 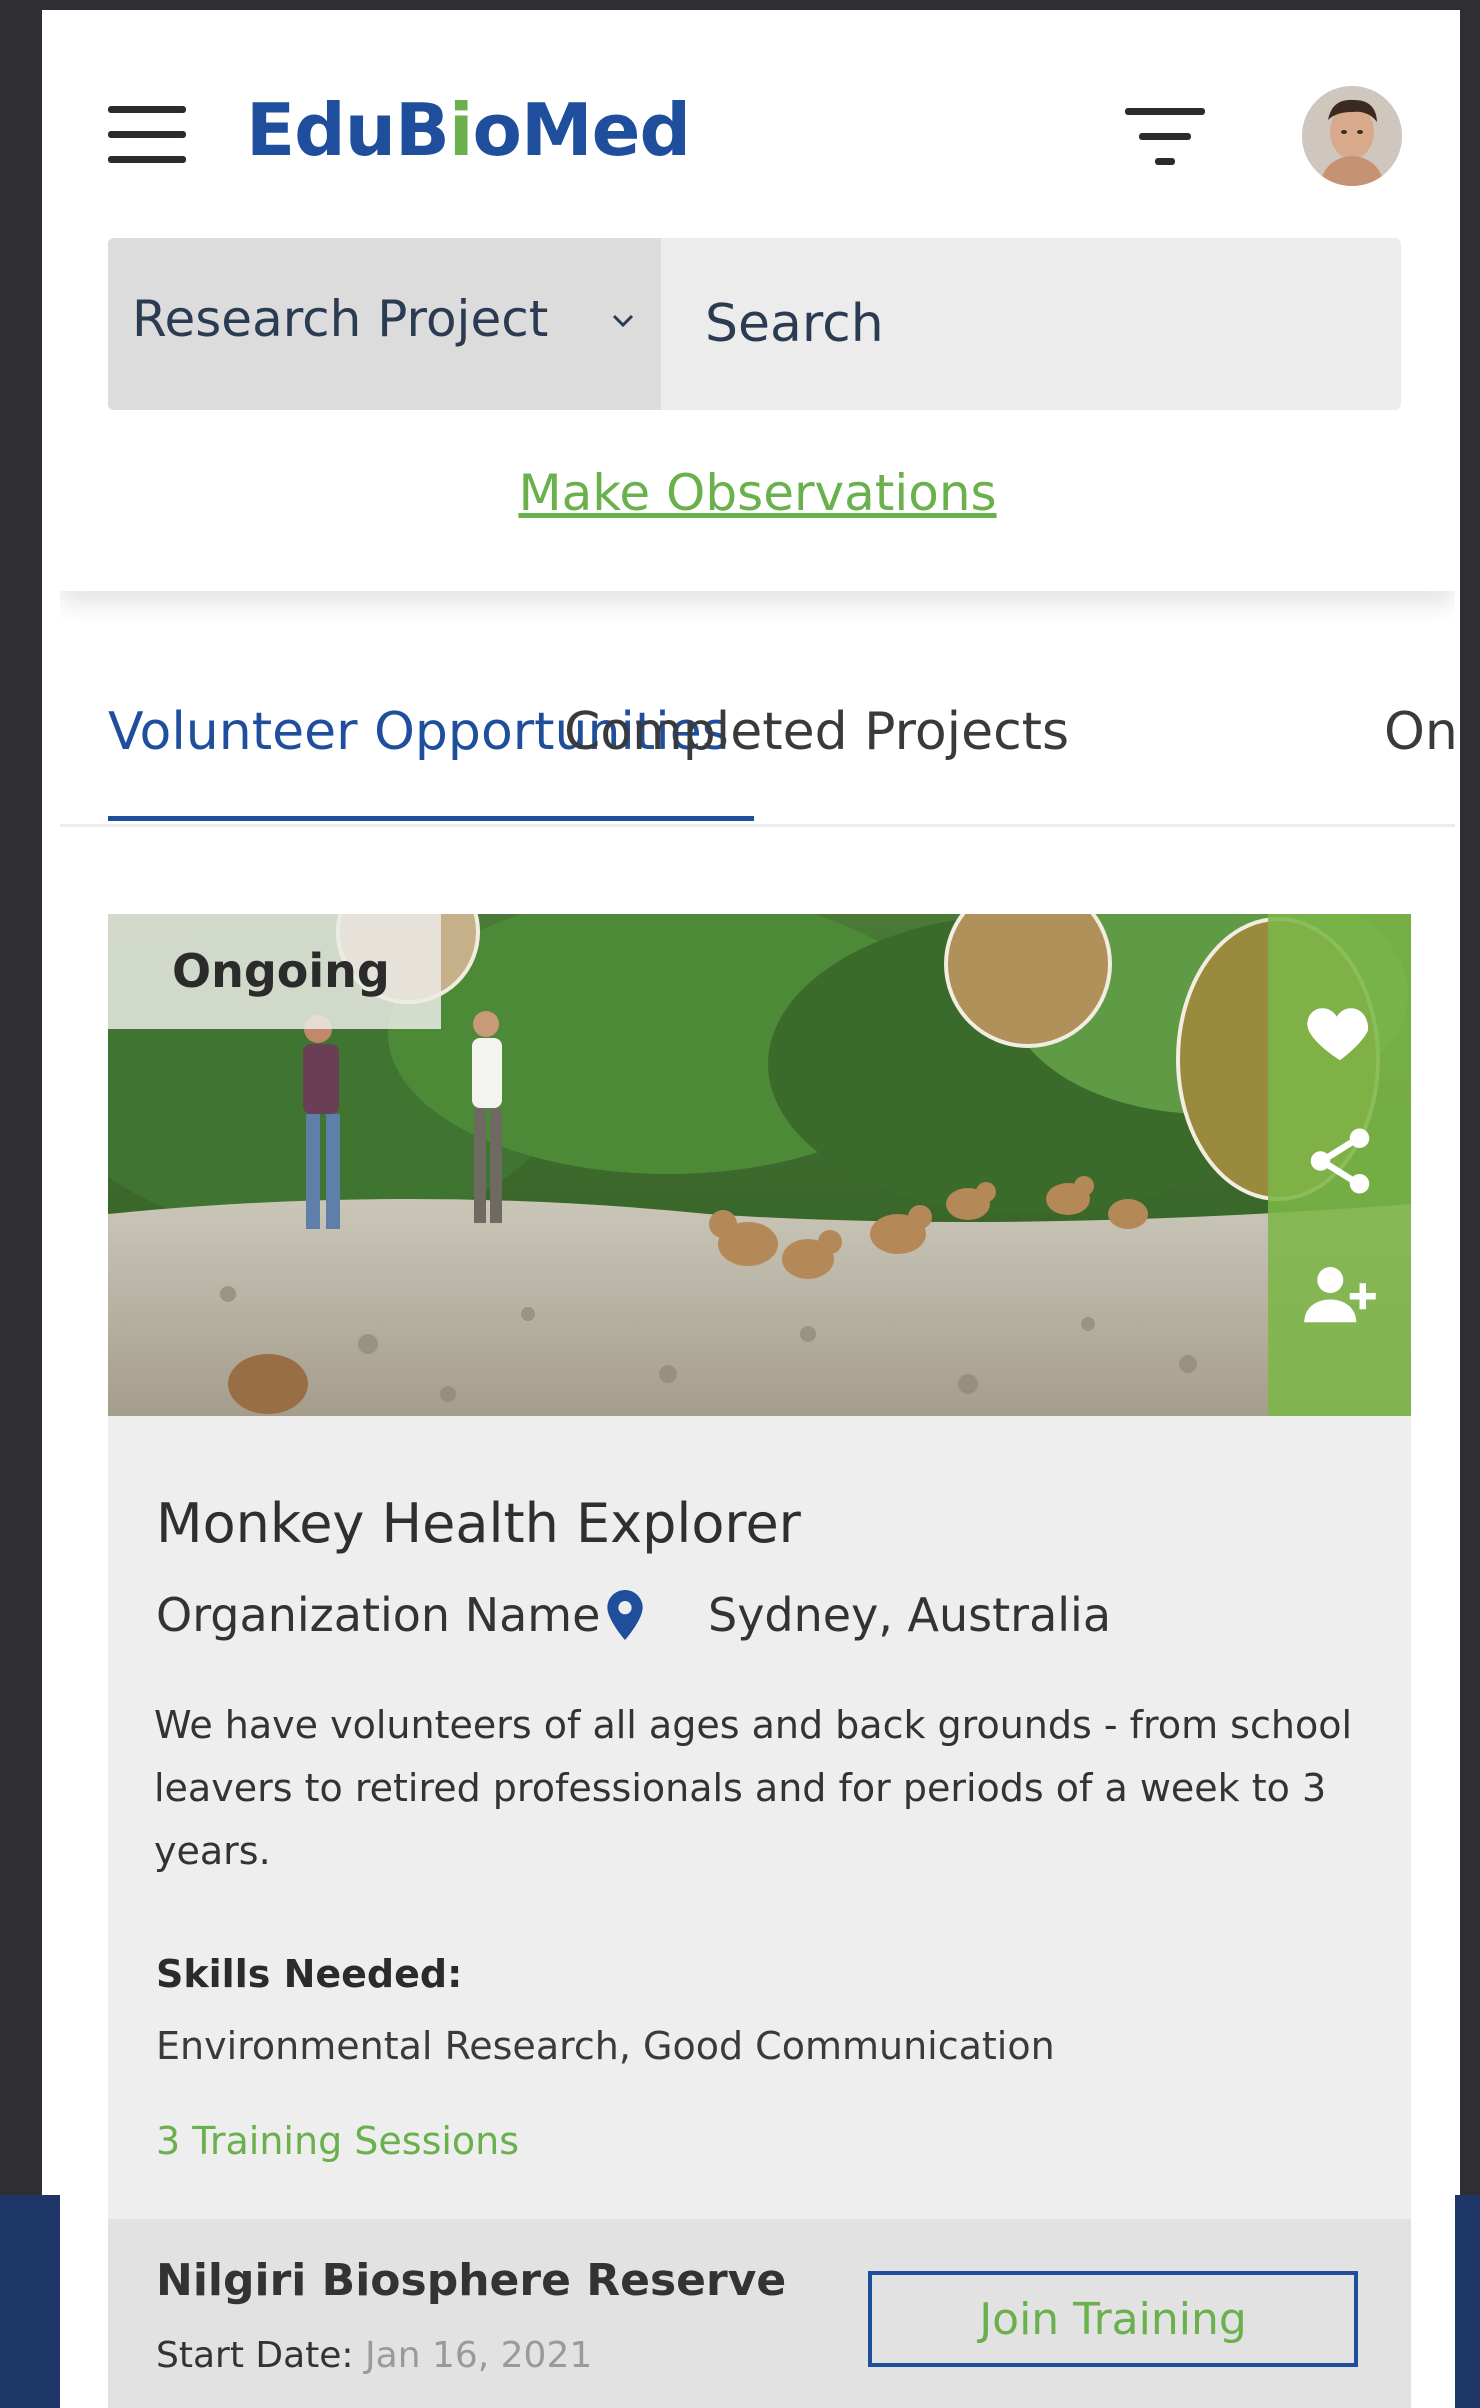 I want to click on edubiomed-logo: EduBioMed, so click(x=468, y=138).